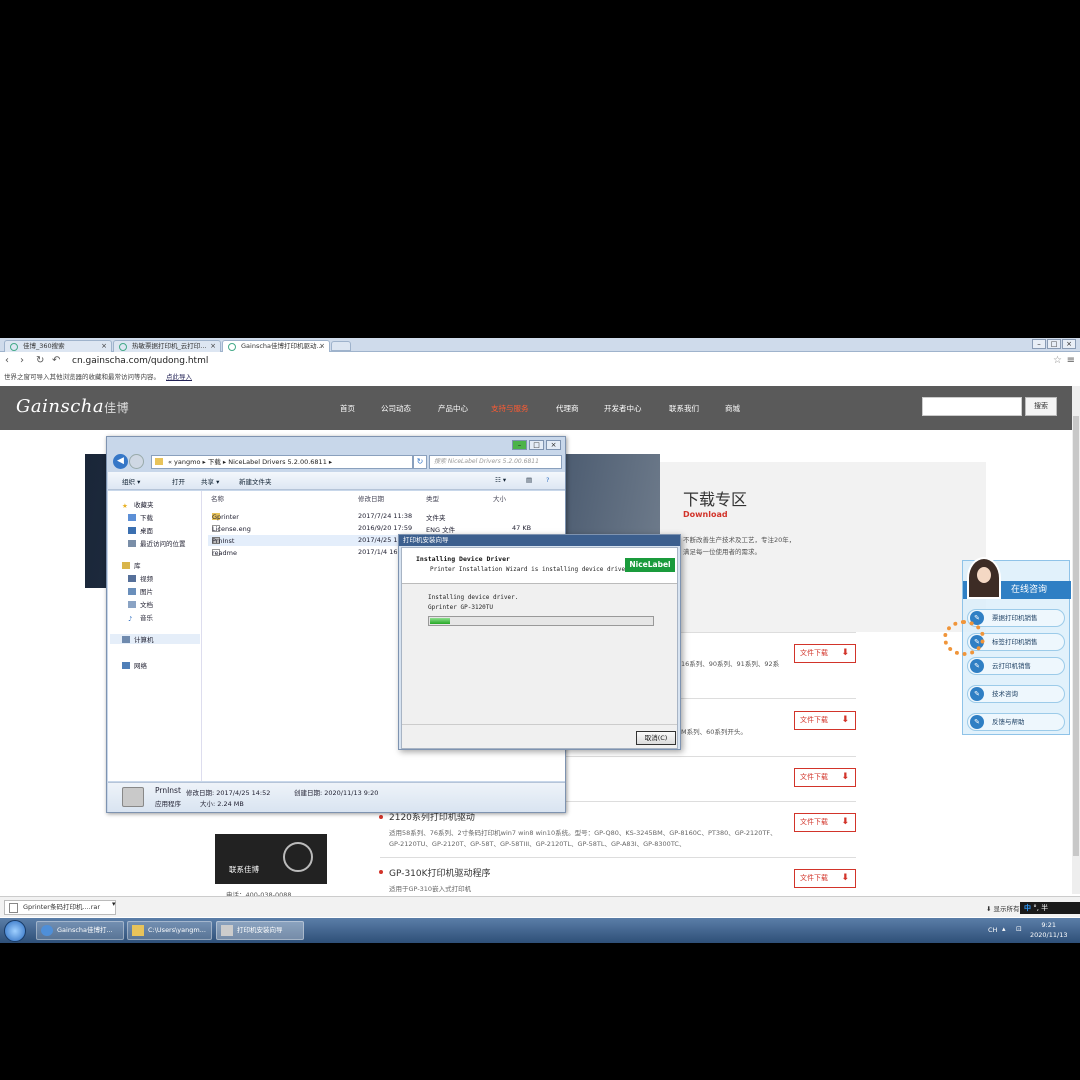 Image resolution: width=1080 pixels, height=1080 pixels. What do you see at coordinates (120, 461) in the screenshot?
I see `back-arrow-icon: ◀` at bounding box center [120, 461].